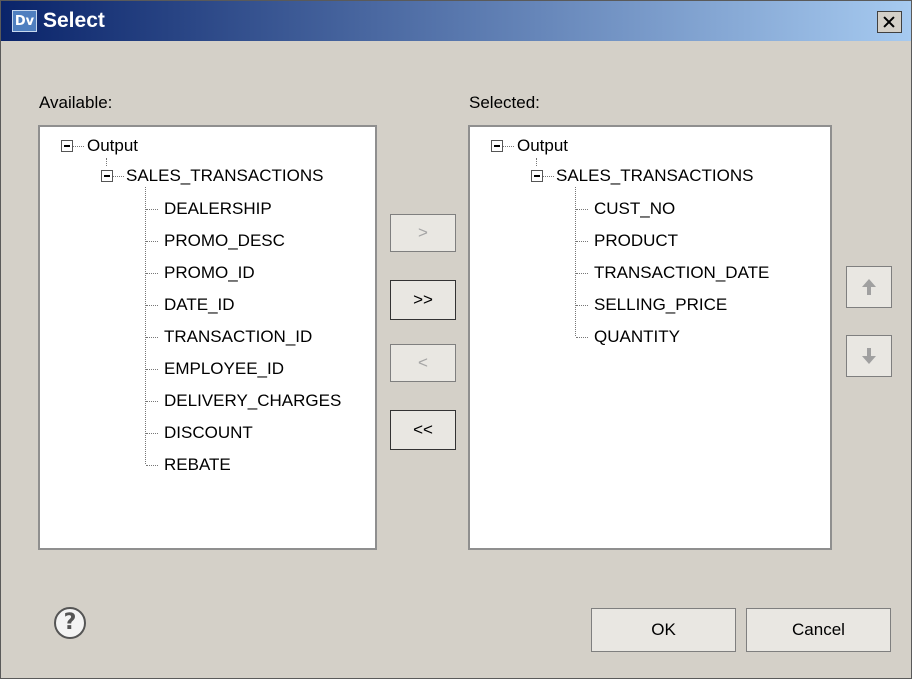  What do you see at coordinates (218, 209) in the screenshot?
I see `available-field: DEALERSHIP` at bounding box center [218, 209].